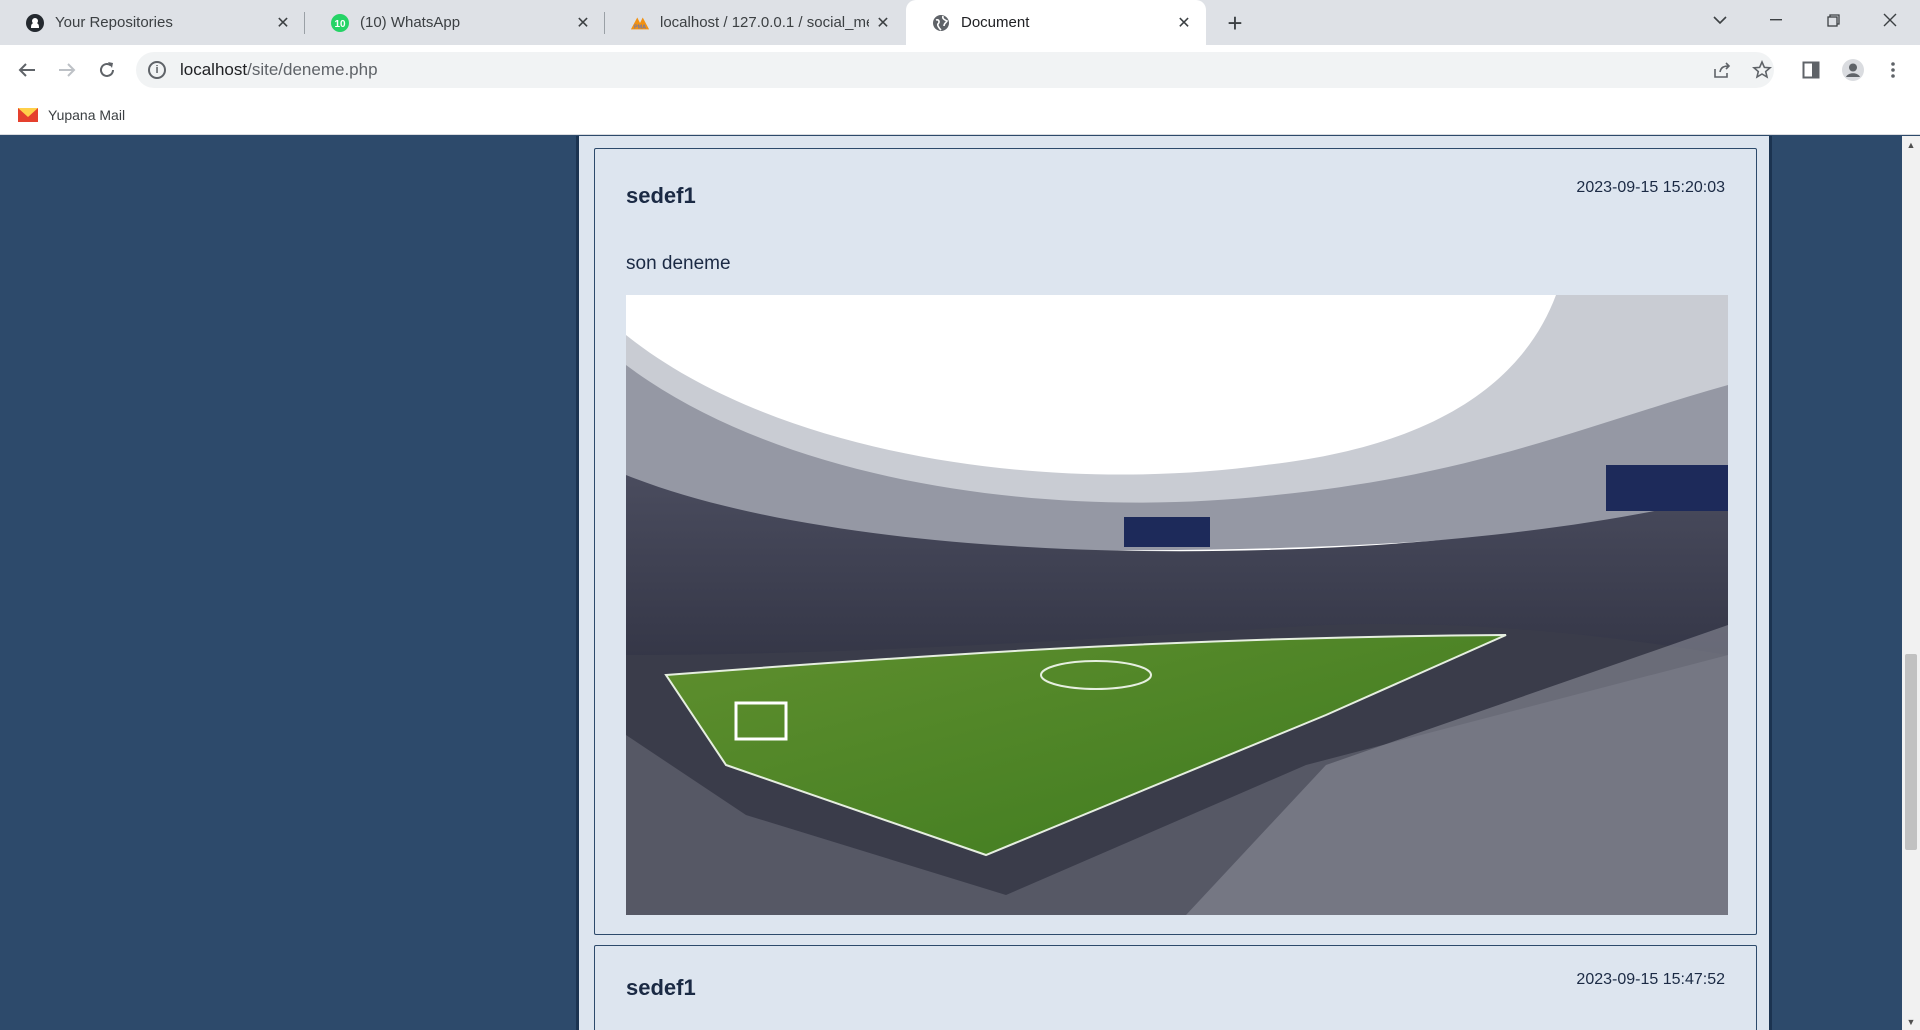 This screenshot has height=1030, width=1920. Describe the element at coordinates (941, 23) in the screenshot. I see `globe-icon` at that location.